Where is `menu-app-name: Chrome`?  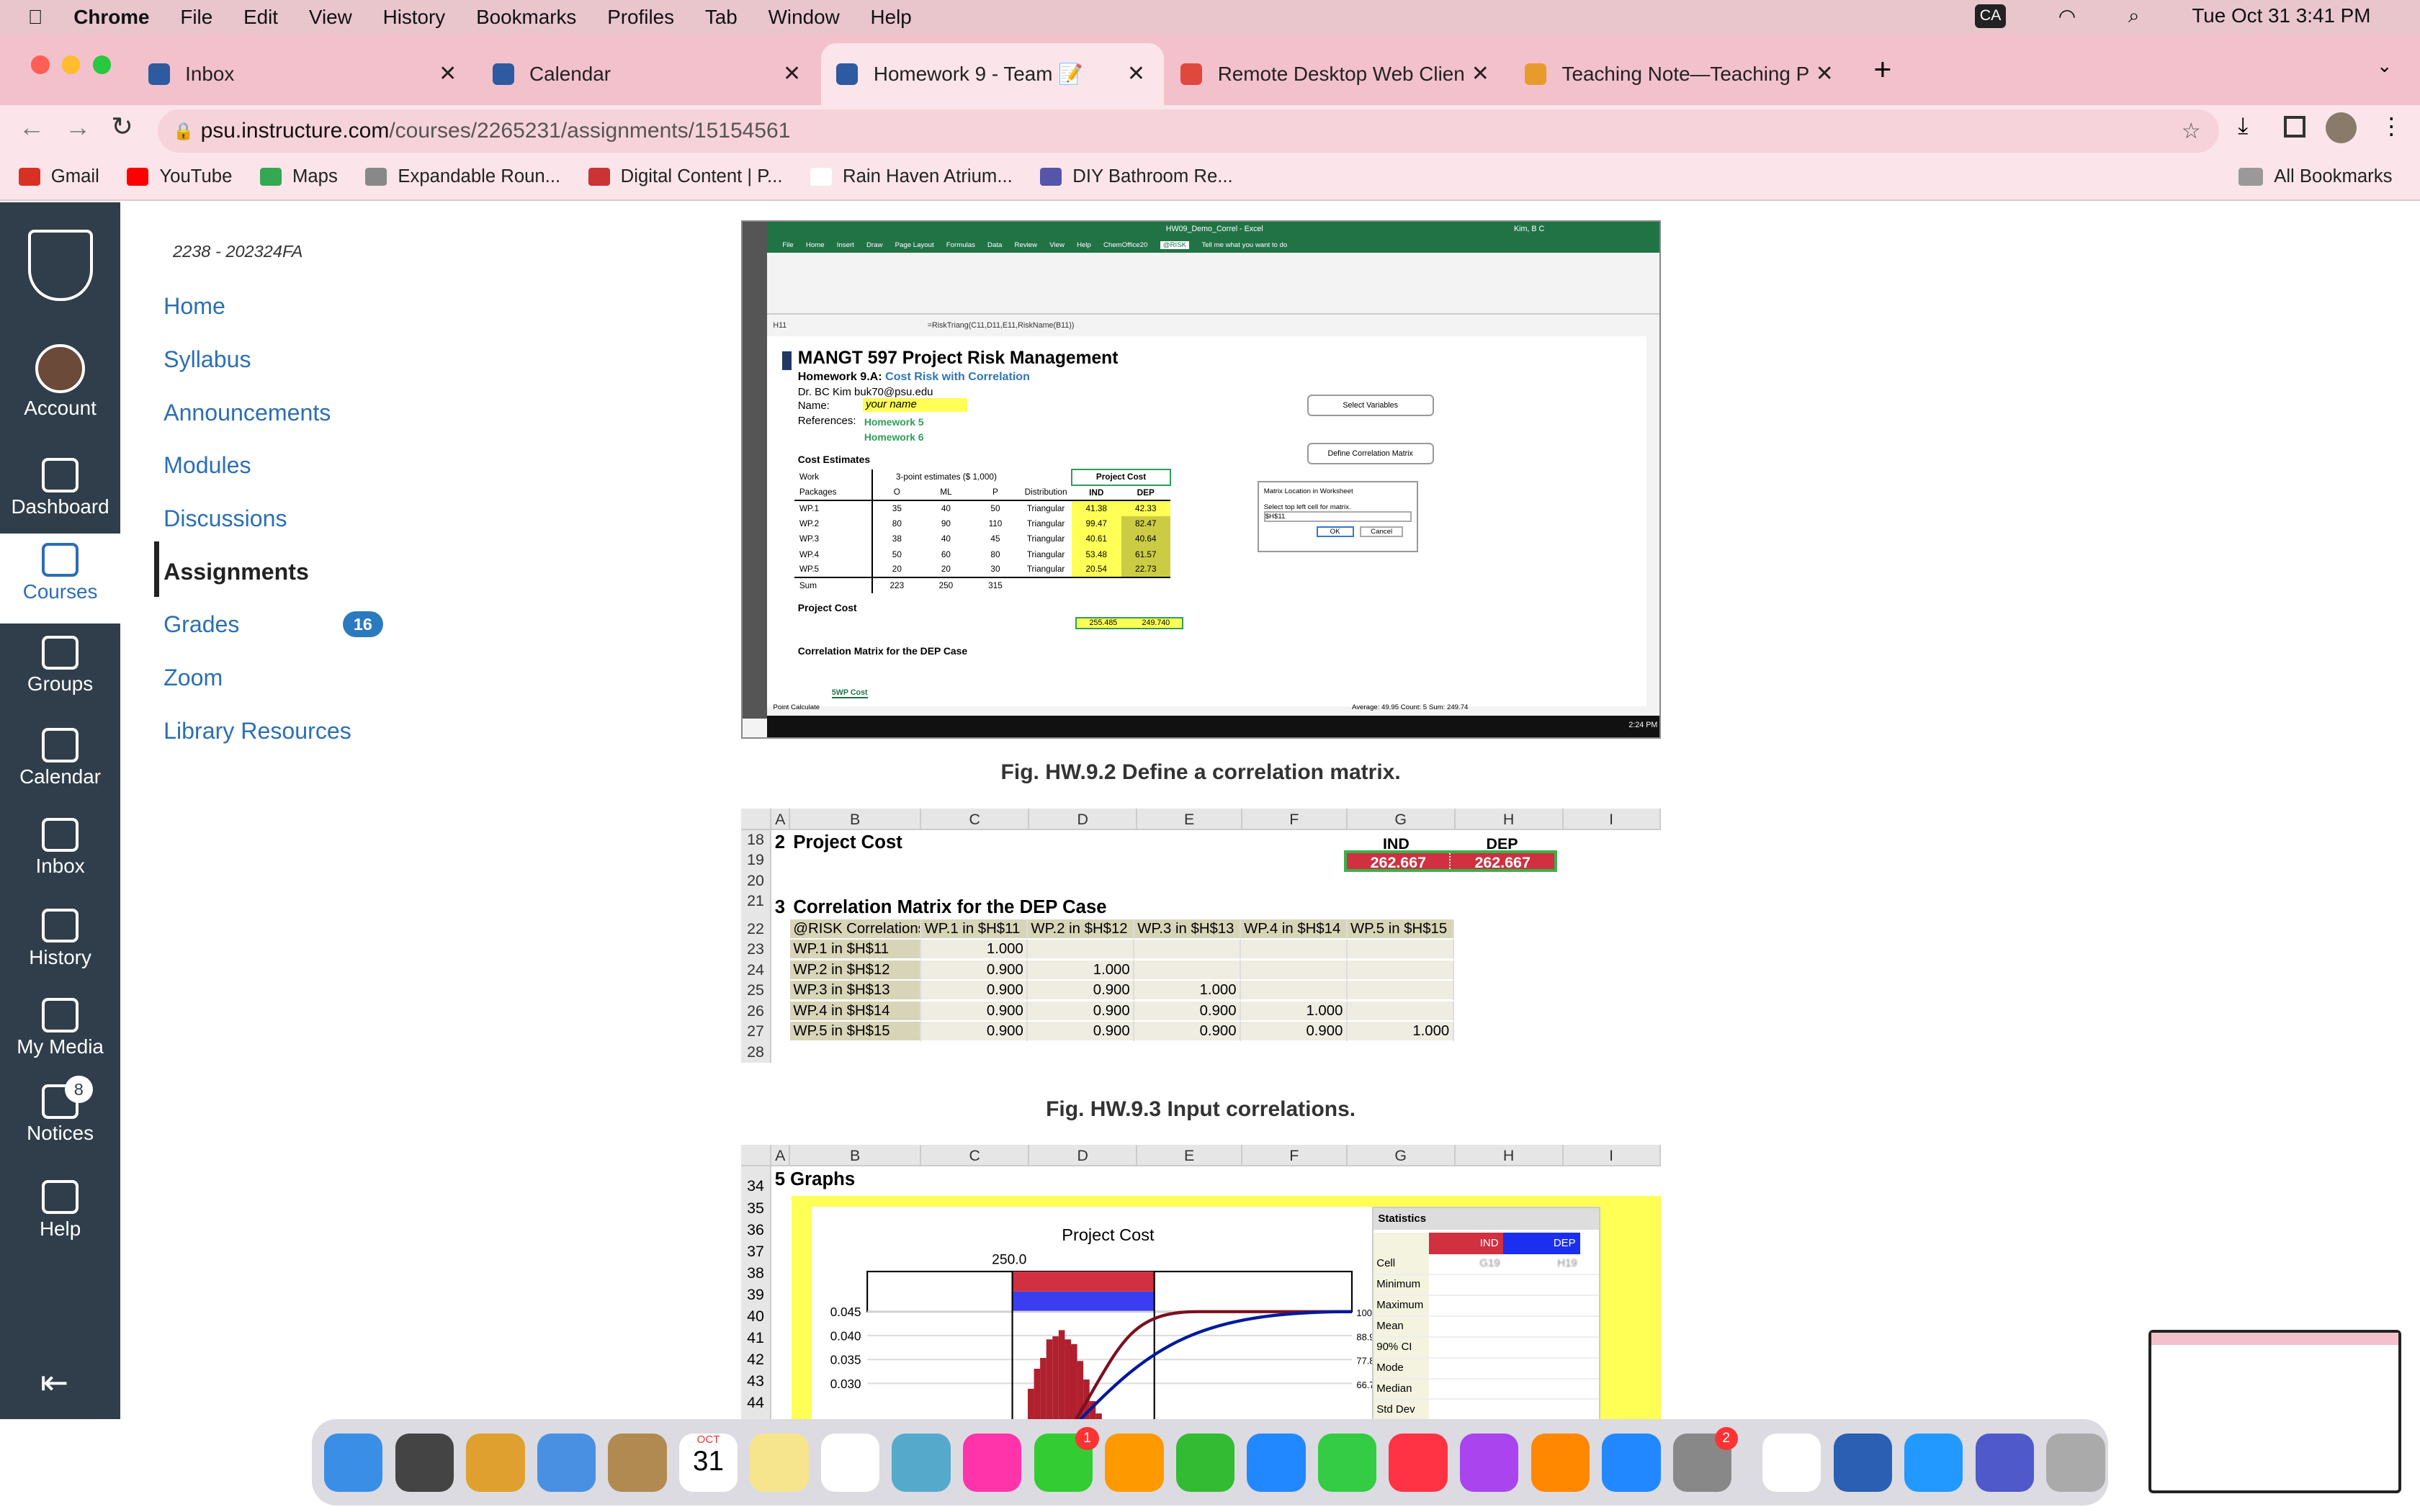 menu-app-name: Chrome is located at coordinates (111, 17).